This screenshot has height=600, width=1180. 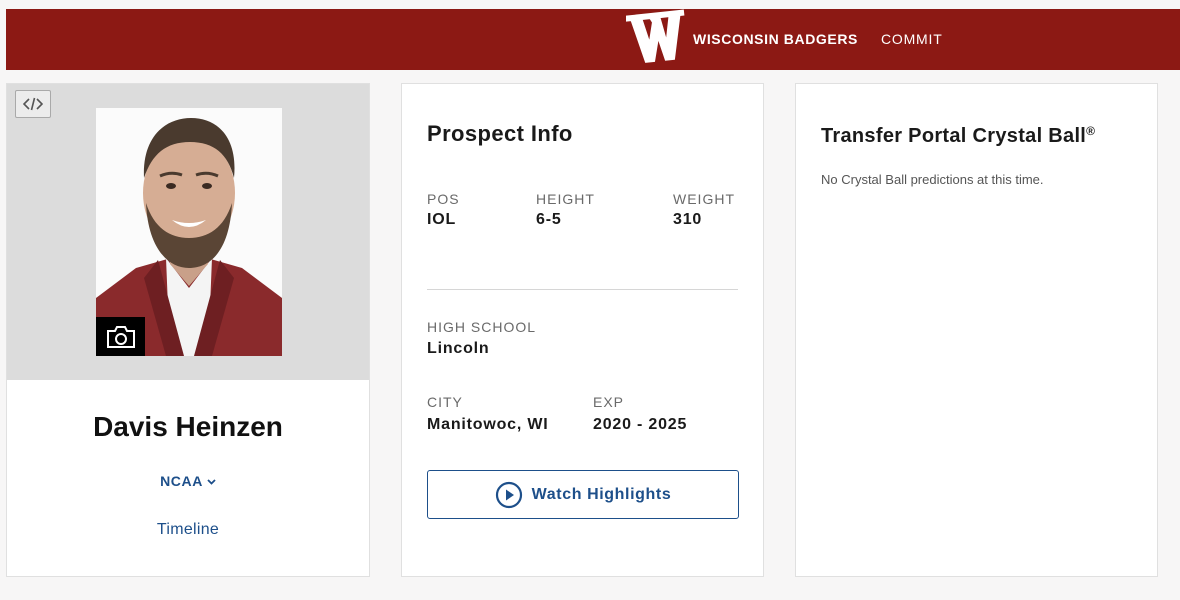 What do you see at coordinates (688, 219) in the screenshot?
I see `weight-value: 310` at bounding box center [688, 219].